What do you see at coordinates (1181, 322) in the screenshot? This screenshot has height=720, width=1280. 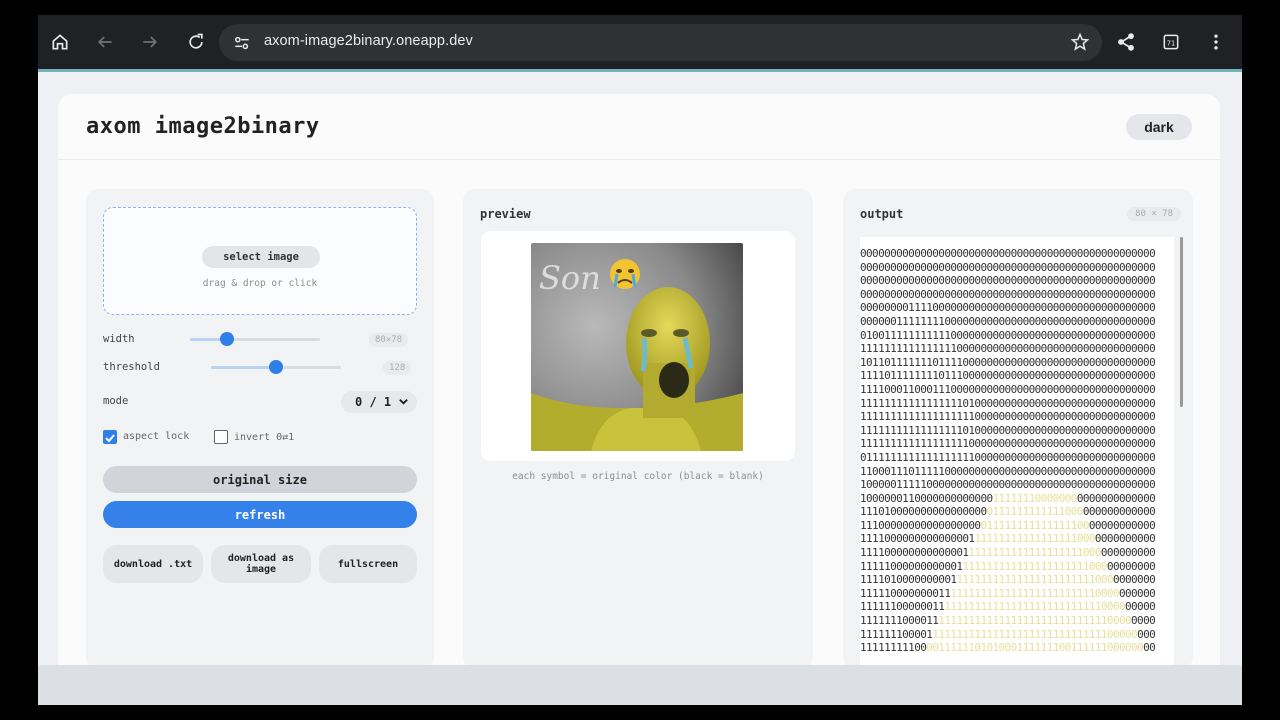 I see `output-scrollbar` at bounding box center [1181, 322].